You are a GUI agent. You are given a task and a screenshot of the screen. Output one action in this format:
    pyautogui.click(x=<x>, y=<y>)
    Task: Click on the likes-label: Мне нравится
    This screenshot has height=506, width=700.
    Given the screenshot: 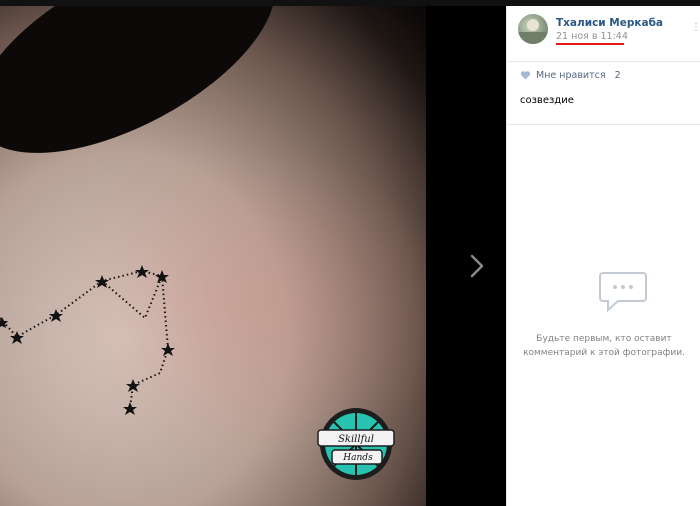 What is the action you would take?
    pyautogui.click(x=571, y=75)
    